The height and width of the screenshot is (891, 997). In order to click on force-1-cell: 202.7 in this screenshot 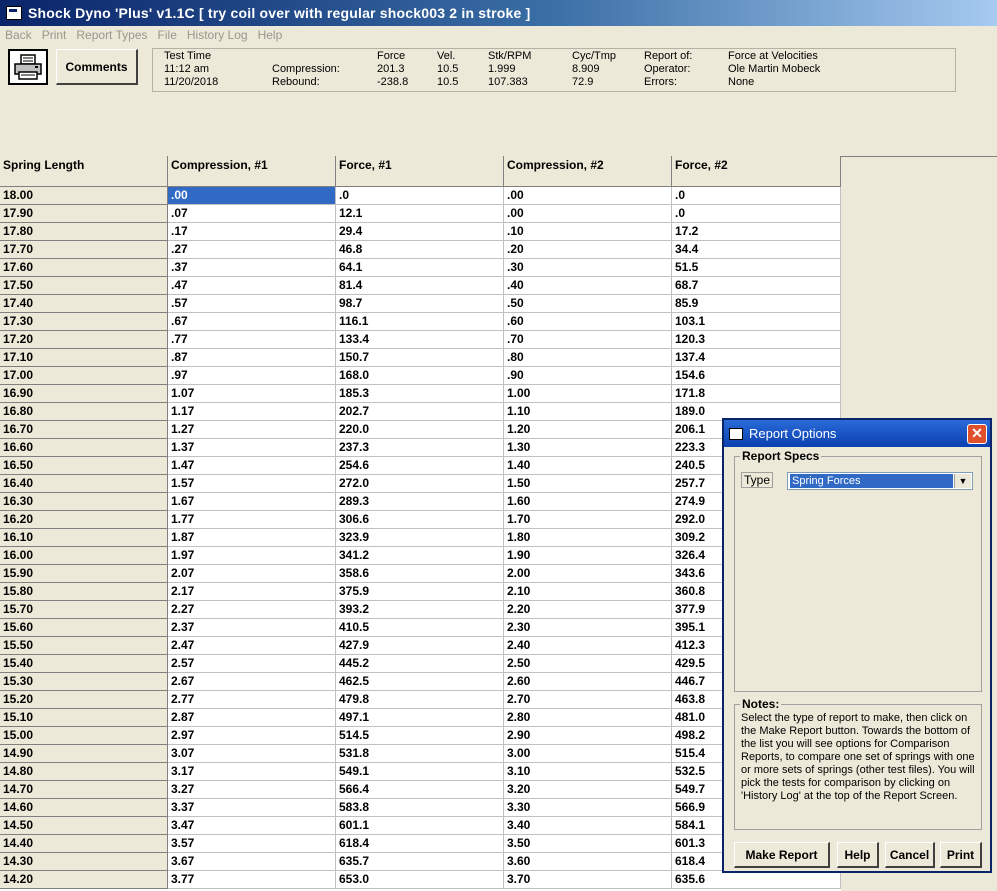, I will do `click(420, 412)`.